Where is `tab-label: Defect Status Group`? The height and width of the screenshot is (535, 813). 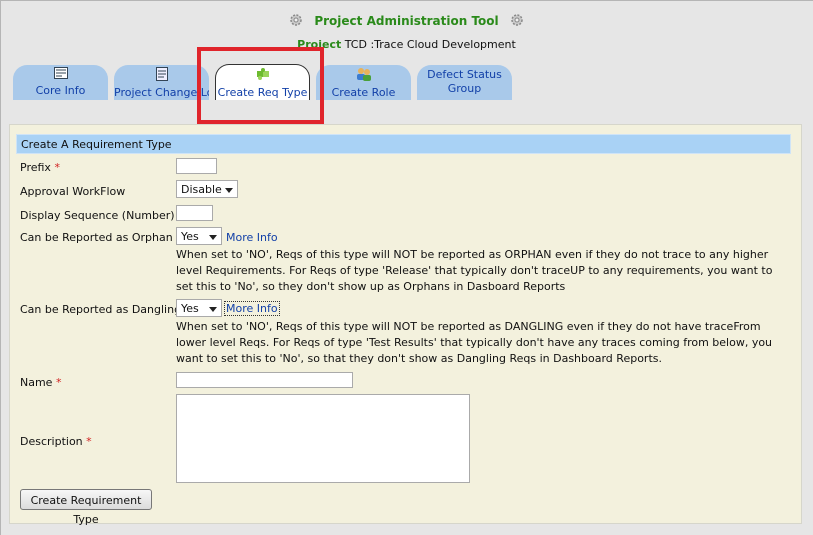
tab-label: Defect Status Group is located at coordinates (464, 81).